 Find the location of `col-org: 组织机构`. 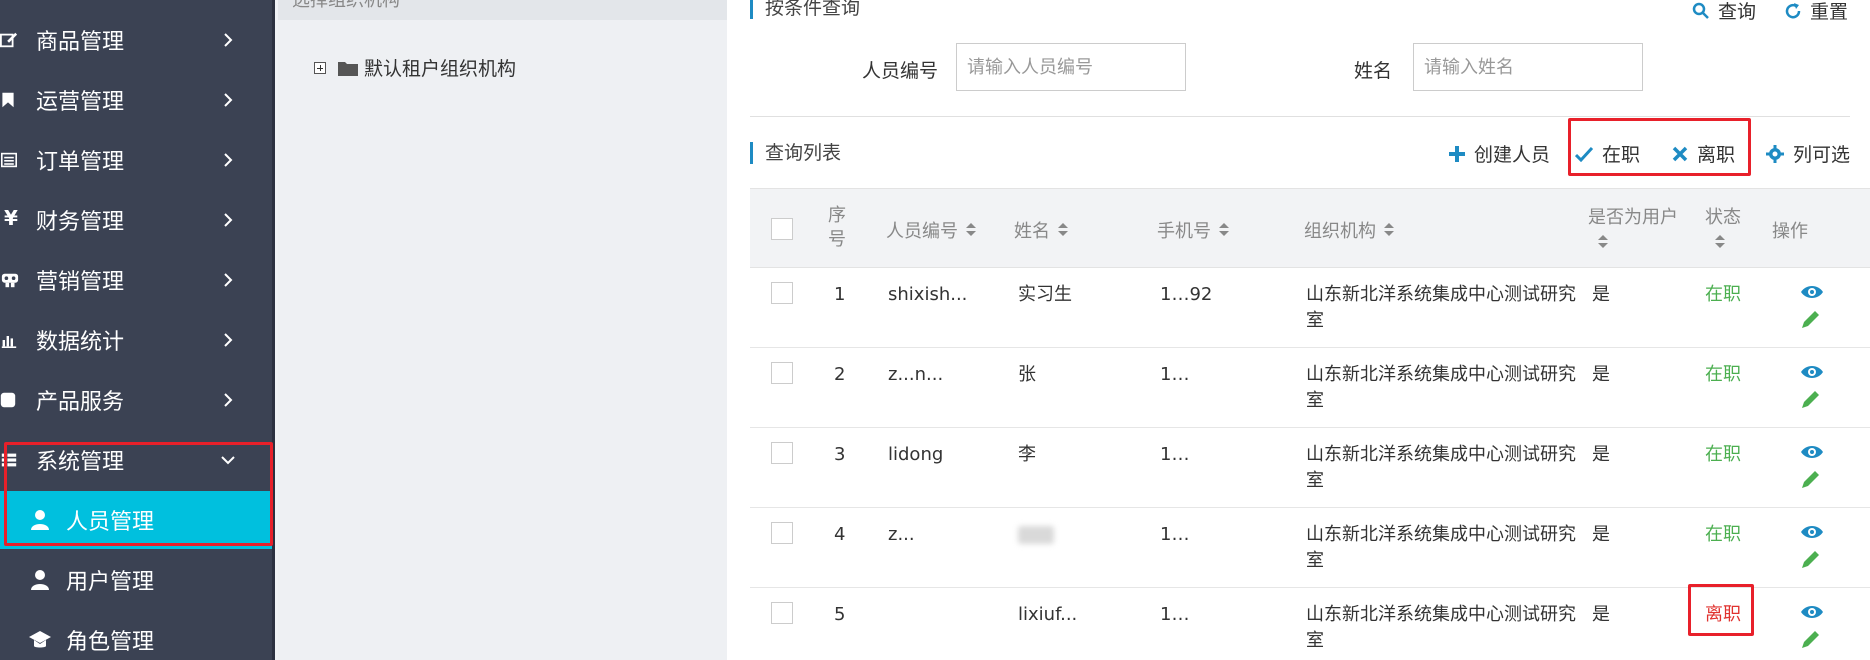

col-org: 组织机构 is located at coordinates (1349, 230).